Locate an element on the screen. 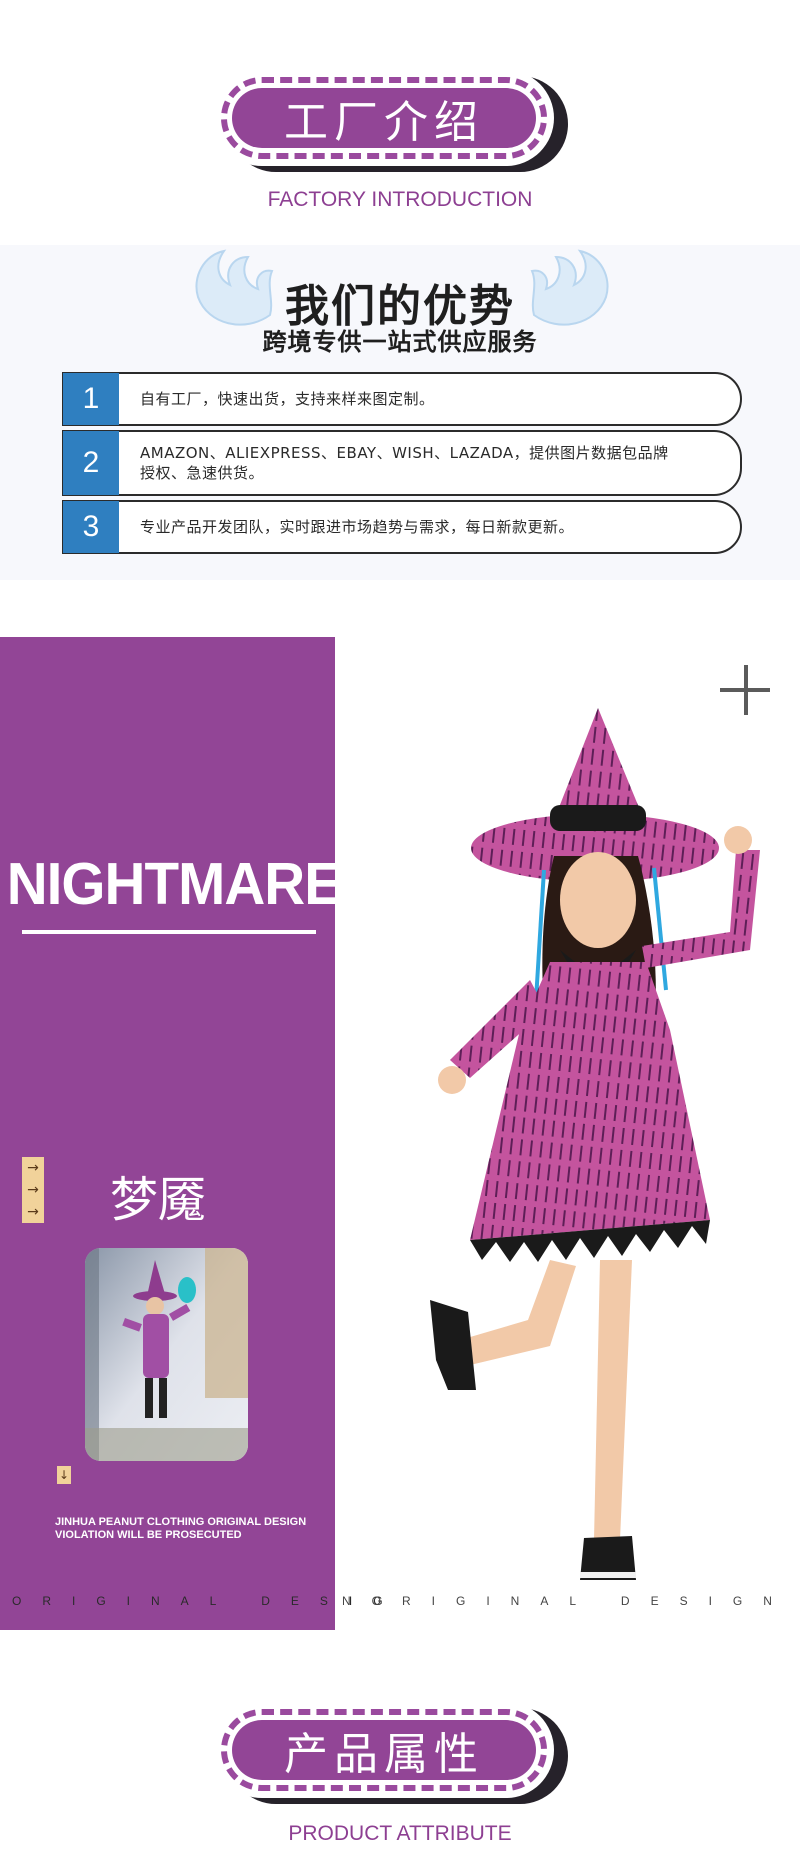  arrow-tag: → → → is located at coordinates (33, 1190).